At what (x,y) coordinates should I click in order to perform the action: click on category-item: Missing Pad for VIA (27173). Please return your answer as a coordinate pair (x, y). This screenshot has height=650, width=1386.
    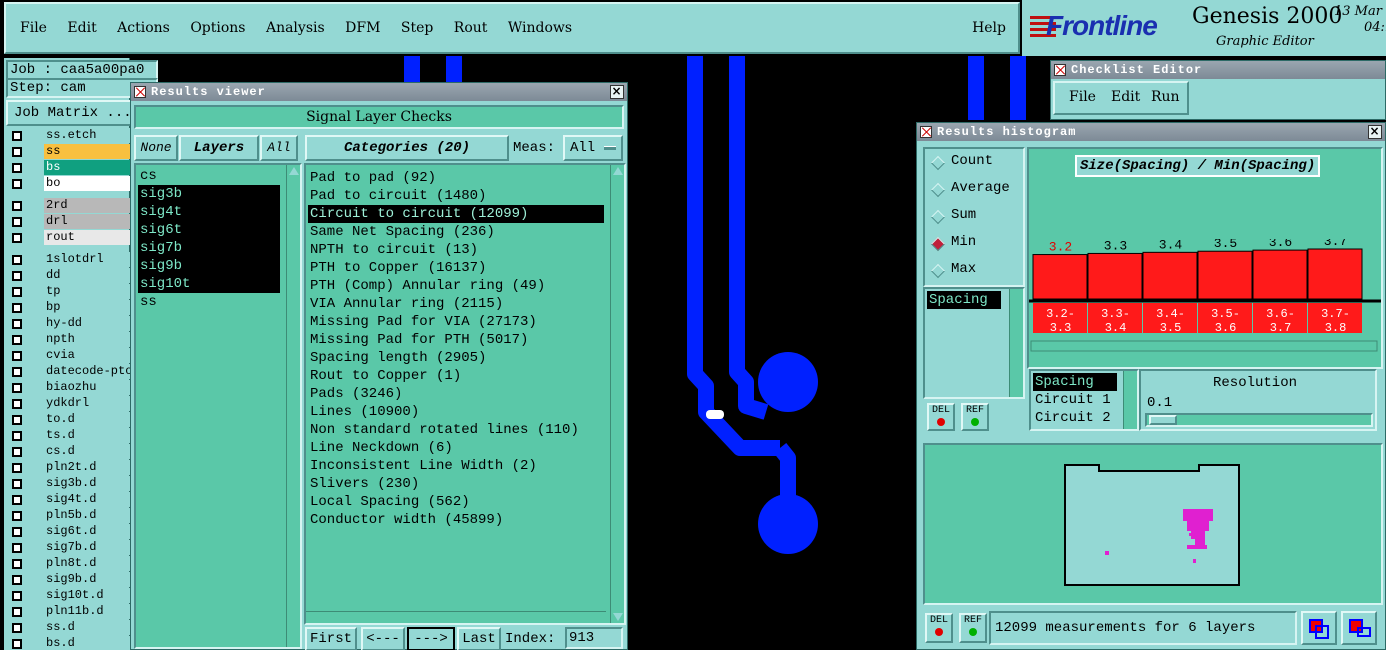
    Looking at the image, I should click on (456, 322).